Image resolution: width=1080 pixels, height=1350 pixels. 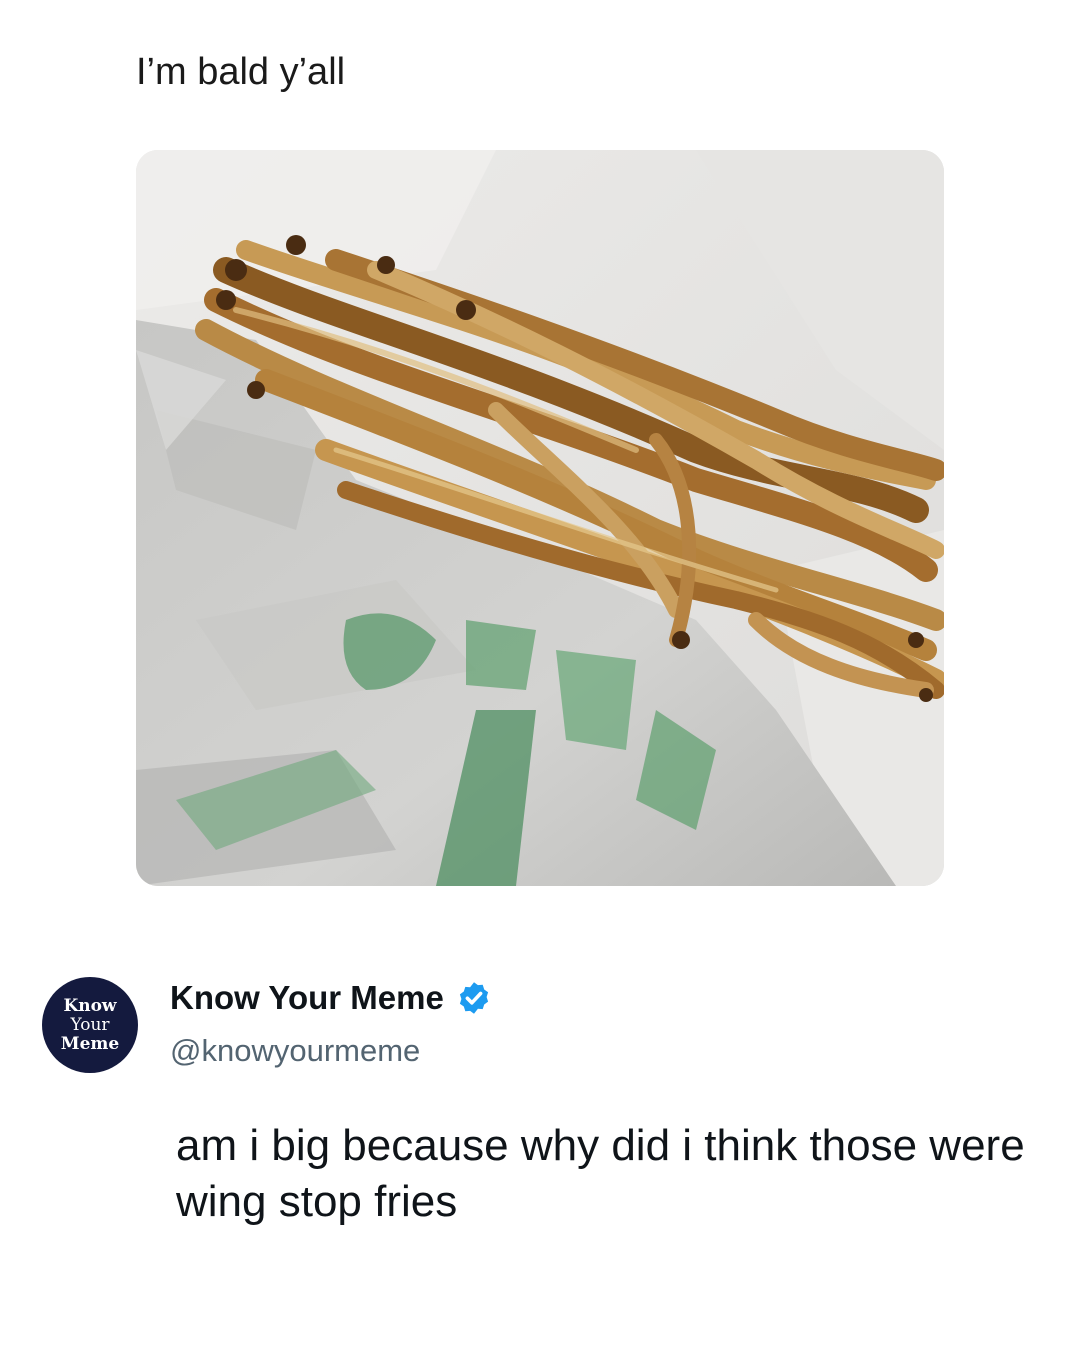 I want to click on avatar-line-your: Your, so click(x=90, y=1024).